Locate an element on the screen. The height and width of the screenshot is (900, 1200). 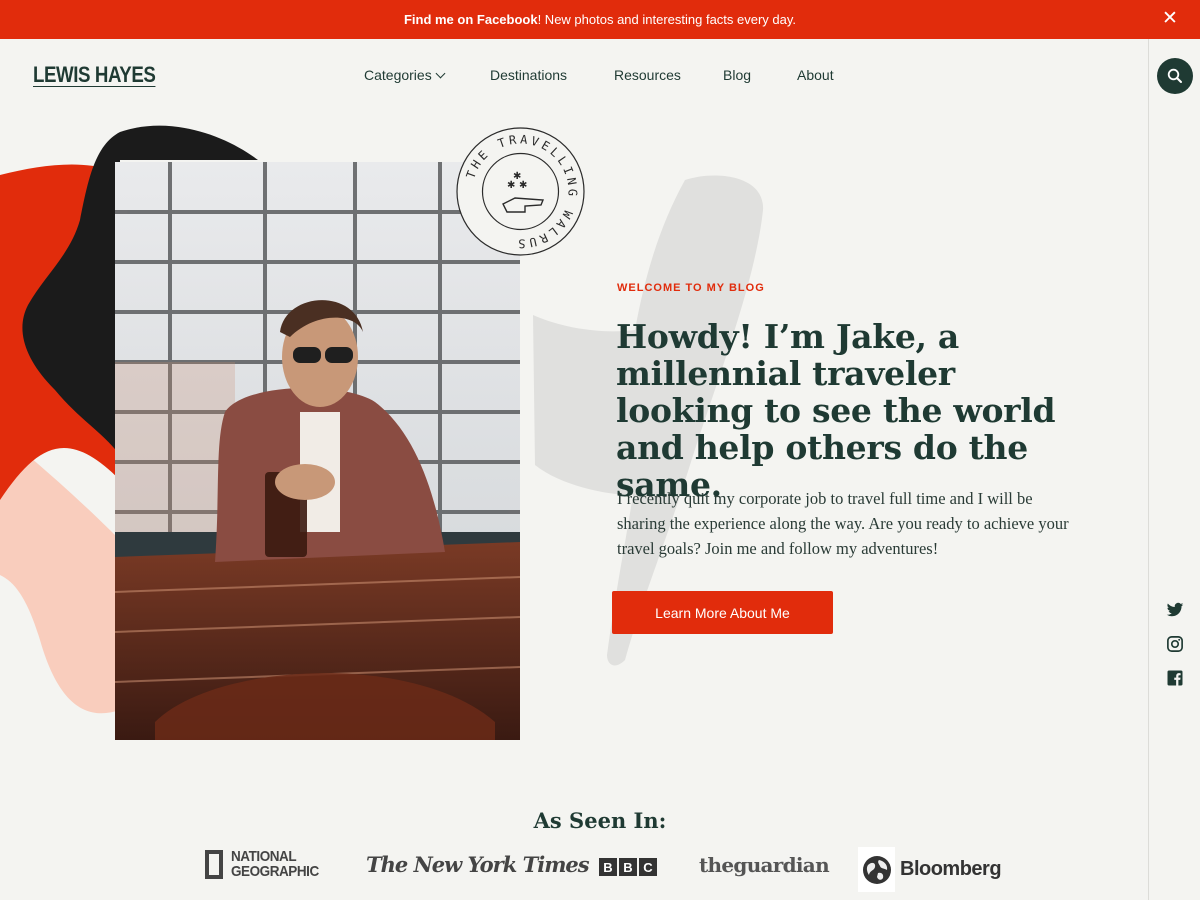
nav-item-blog: Blog is located at coordinates (737, 75).